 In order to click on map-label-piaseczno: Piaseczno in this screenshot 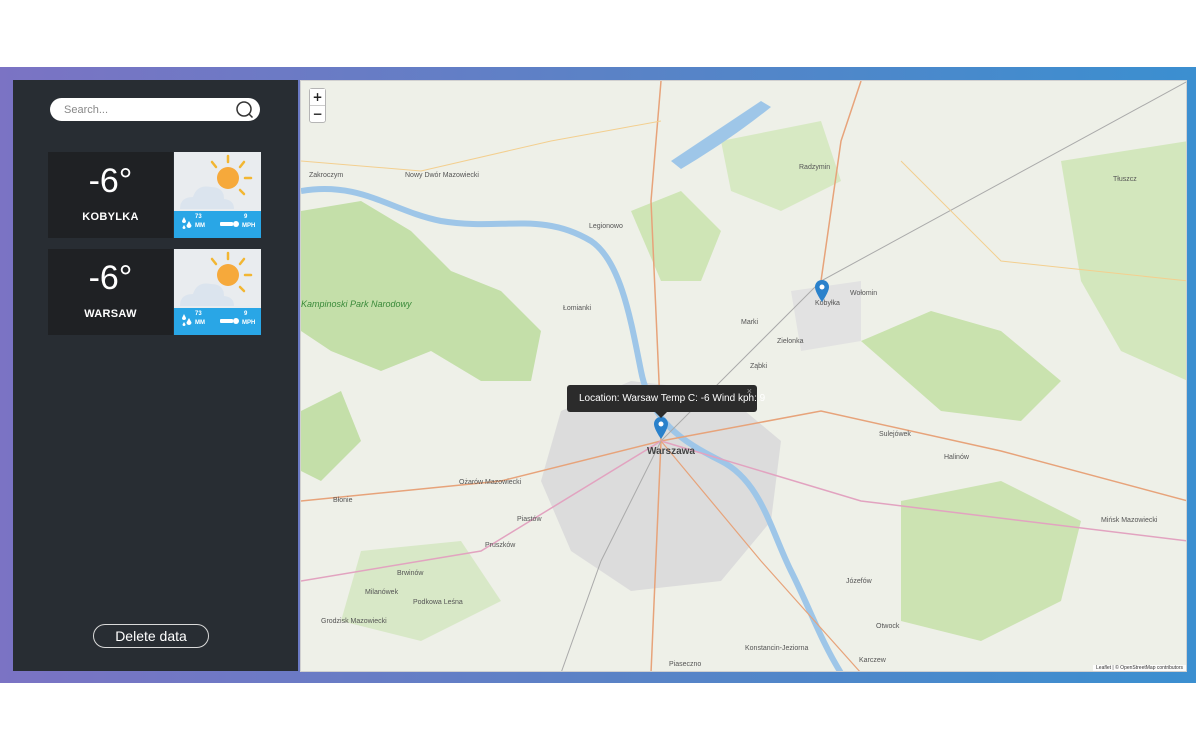, I will do `click(685, 664)`.